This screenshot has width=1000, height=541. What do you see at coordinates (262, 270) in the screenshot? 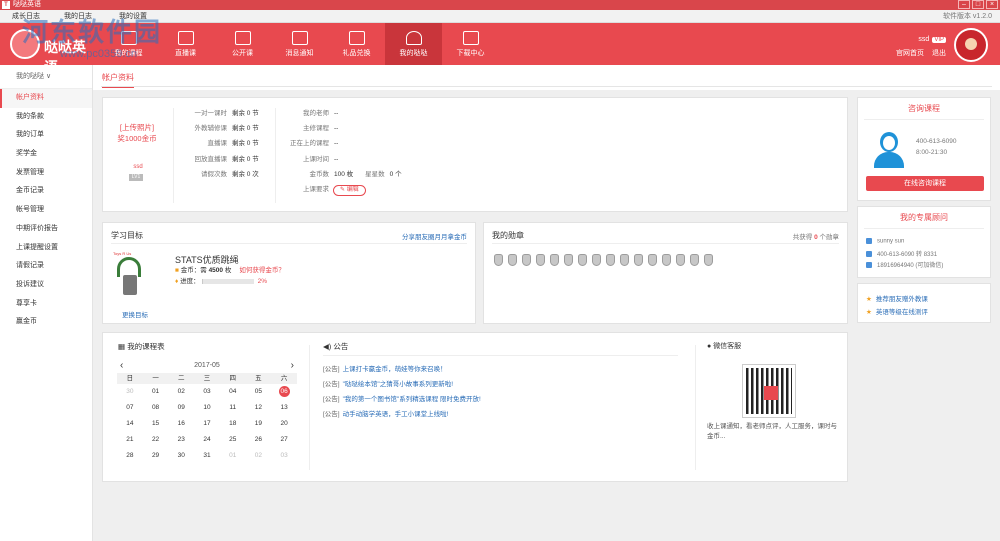
I see `how-to-earn-link: 如何获得金币？` at bounding box center [262, 270].